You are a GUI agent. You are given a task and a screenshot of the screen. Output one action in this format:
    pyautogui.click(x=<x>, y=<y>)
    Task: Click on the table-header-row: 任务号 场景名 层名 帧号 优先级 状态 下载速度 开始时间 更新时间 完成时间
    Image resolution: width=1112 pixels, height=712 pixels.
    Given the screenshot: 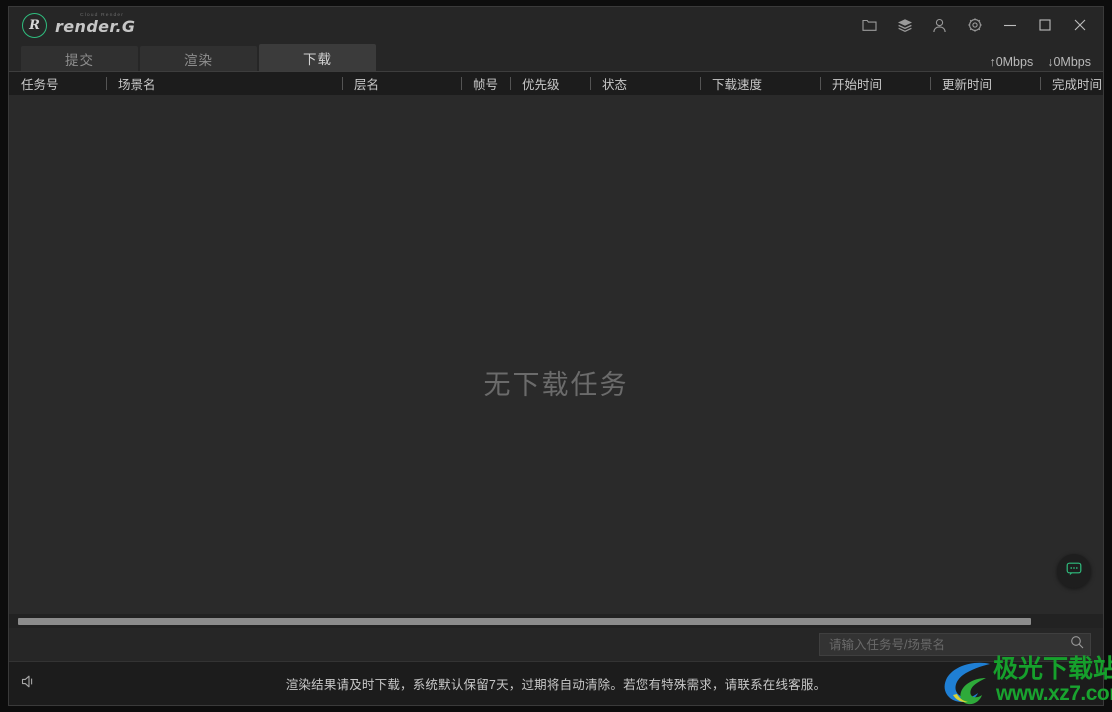 What is the action you would take?
    pyautogui.click(x=556, y=83)
    